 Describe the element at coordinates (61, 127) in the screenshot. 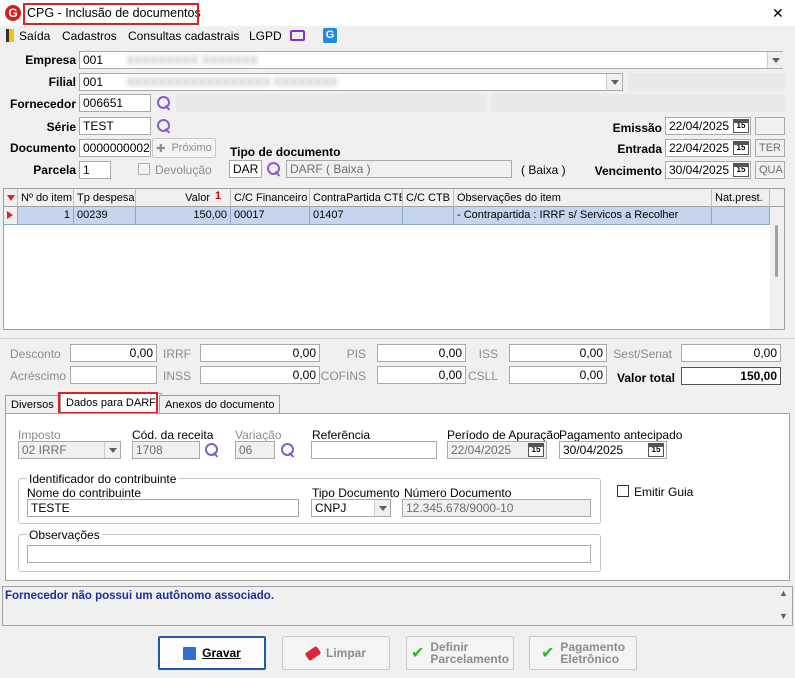

I see `serie-label: Série` at that location.